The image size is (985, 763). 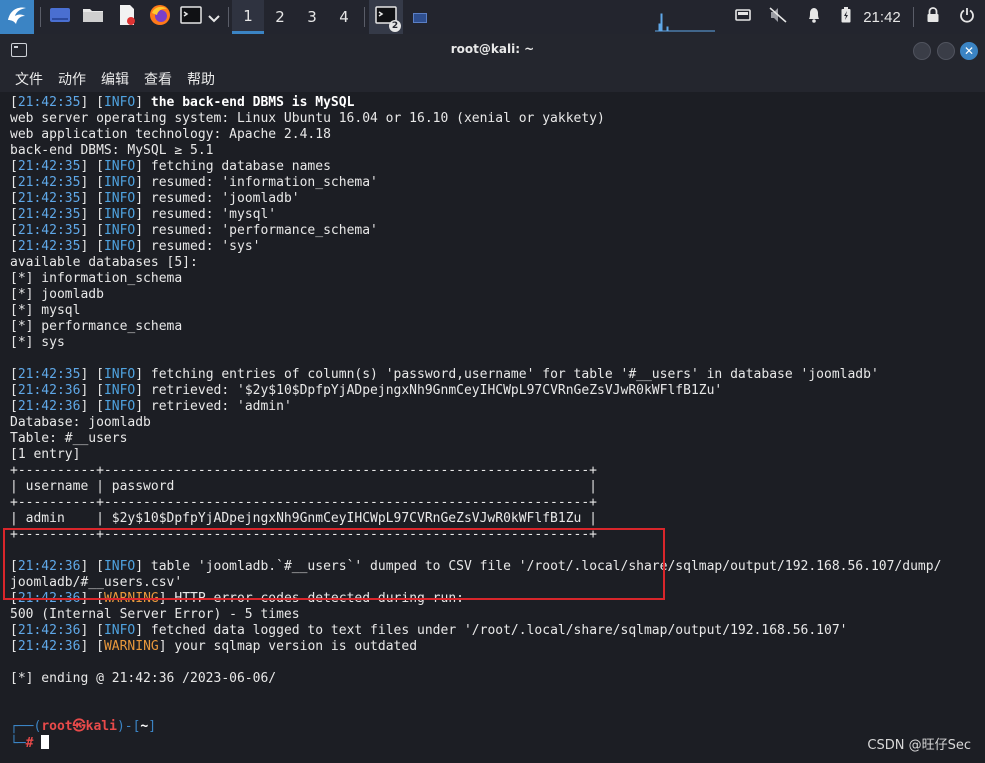 What do you see at coordinates (112, 150) in the screenshot?
I see `terminal-text-segment: back-end DBMS: MySQL ≥ 5.1` at bounding box center [112, 150].